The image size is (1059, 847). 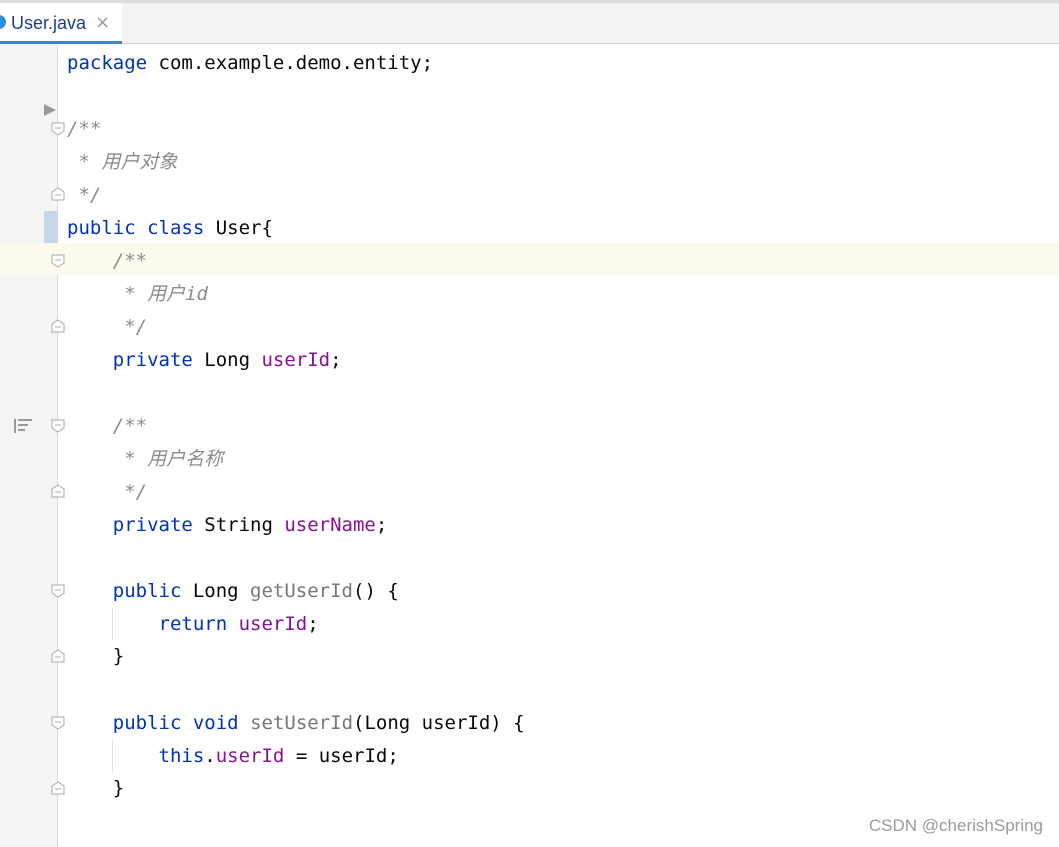 I want to click on code-line: private Long userId;, so click(x=204, y=360).